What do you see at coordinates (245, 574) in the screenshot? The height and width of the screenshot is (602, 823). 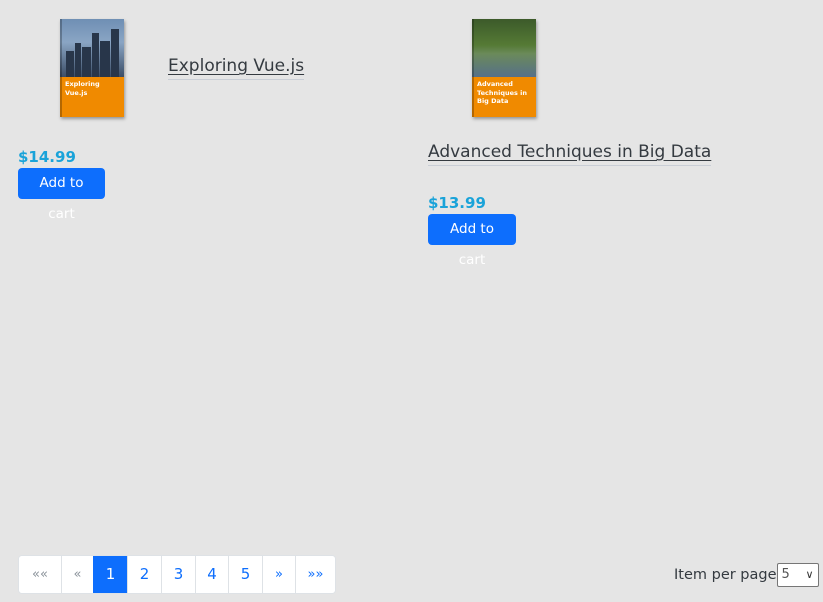 I see `page-button-5: 5` at bounding box center [245, 574].